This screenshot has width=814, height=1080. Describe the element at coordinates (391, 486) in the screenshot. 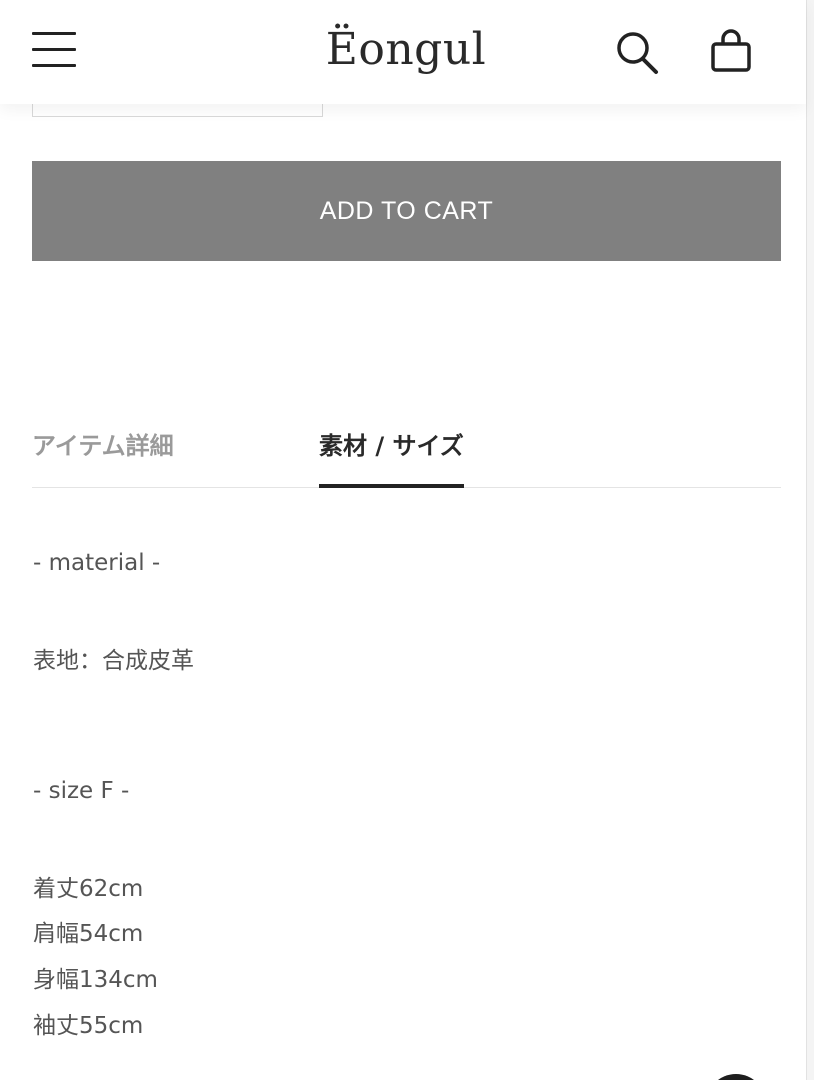

I see `active-tab-indicator` at that location.